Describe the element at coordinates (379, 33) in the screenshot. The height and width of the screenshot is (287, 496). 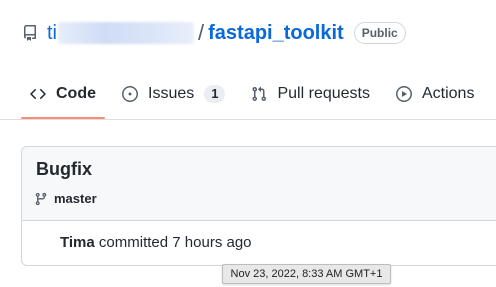
I see `visibility-badge: Public` at that location.